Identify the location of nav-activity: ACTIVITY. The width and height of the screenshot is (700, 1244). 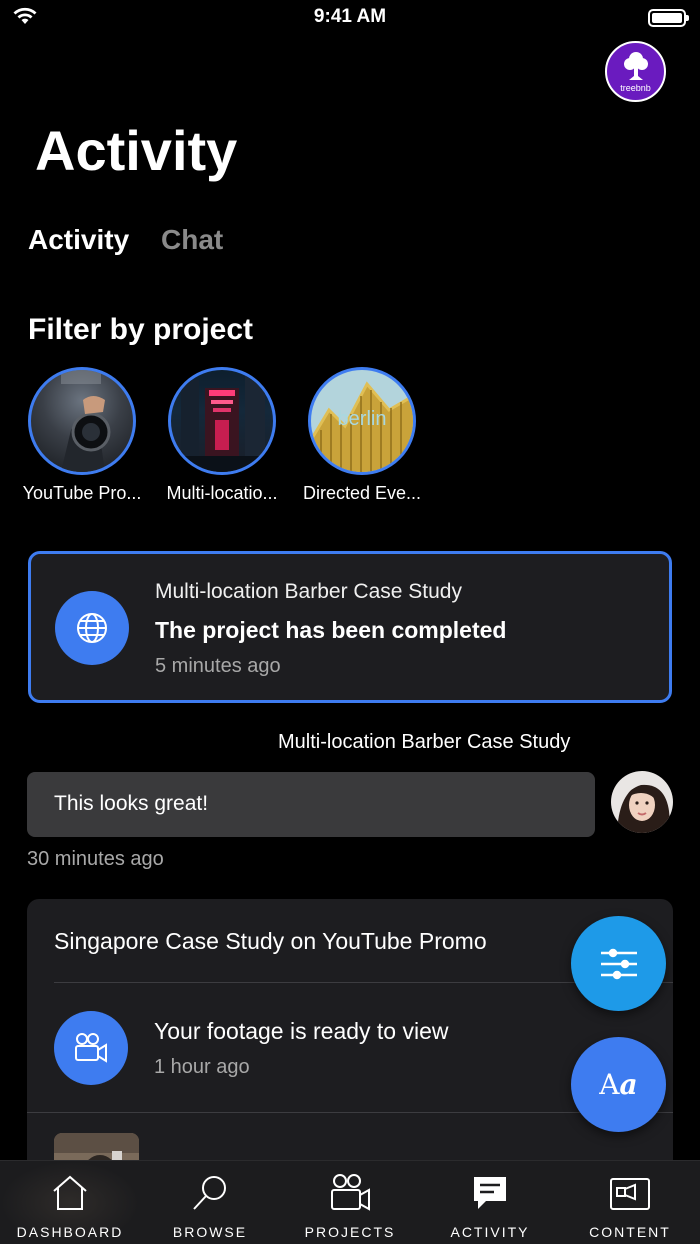
(490, 1202).